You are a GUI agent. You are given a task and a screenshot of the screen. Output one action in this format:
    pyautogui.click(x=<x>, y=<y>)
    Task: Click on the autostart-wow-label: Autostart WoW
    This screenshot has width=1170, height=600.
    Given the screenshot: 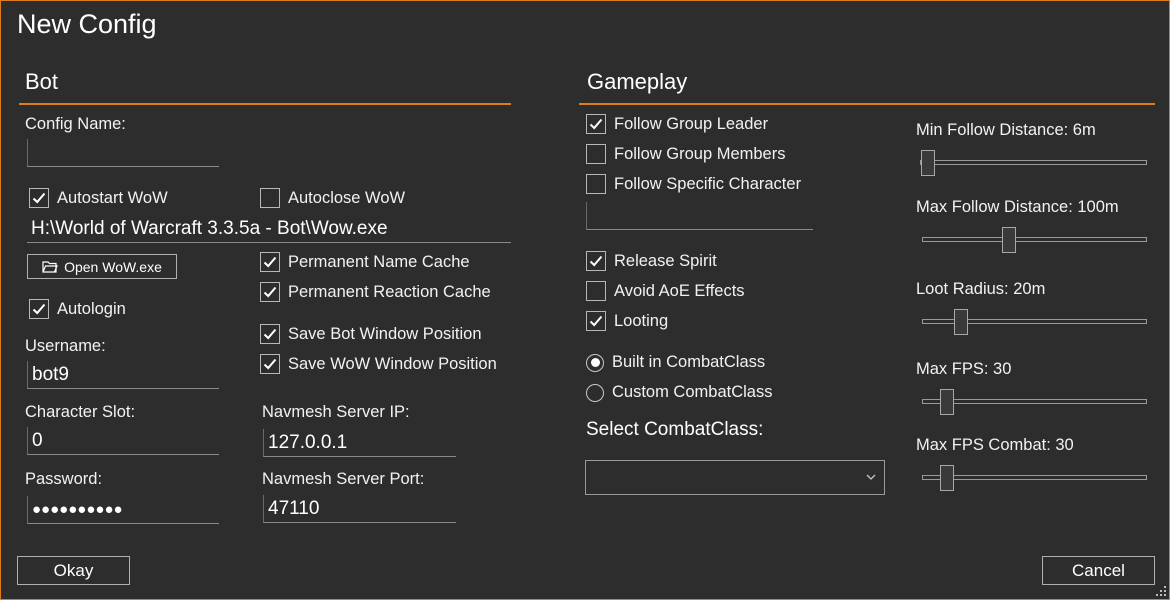 What is the action you would take?
    pyautogui.click(x=112, y=197)
    